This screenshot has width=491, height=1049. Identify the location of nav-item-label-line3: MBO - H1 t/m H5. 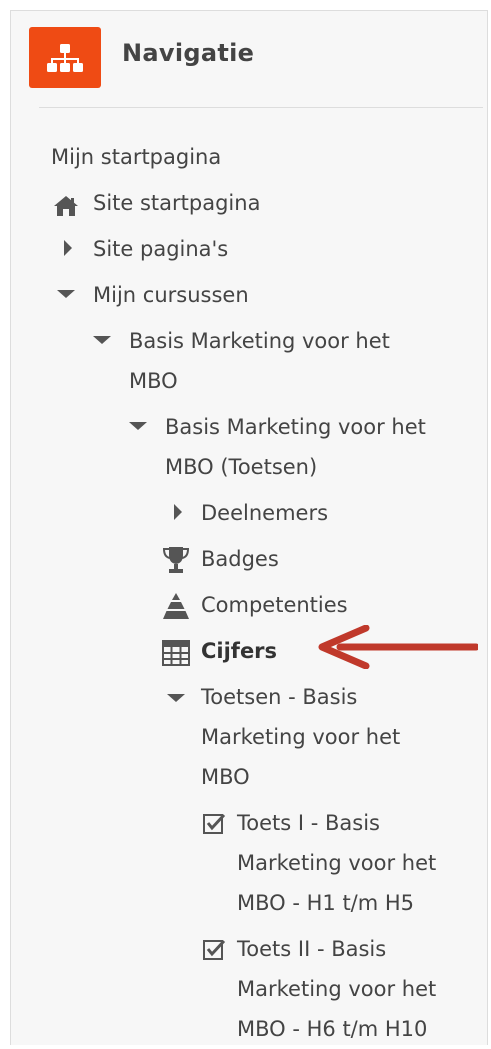
(325, 903).